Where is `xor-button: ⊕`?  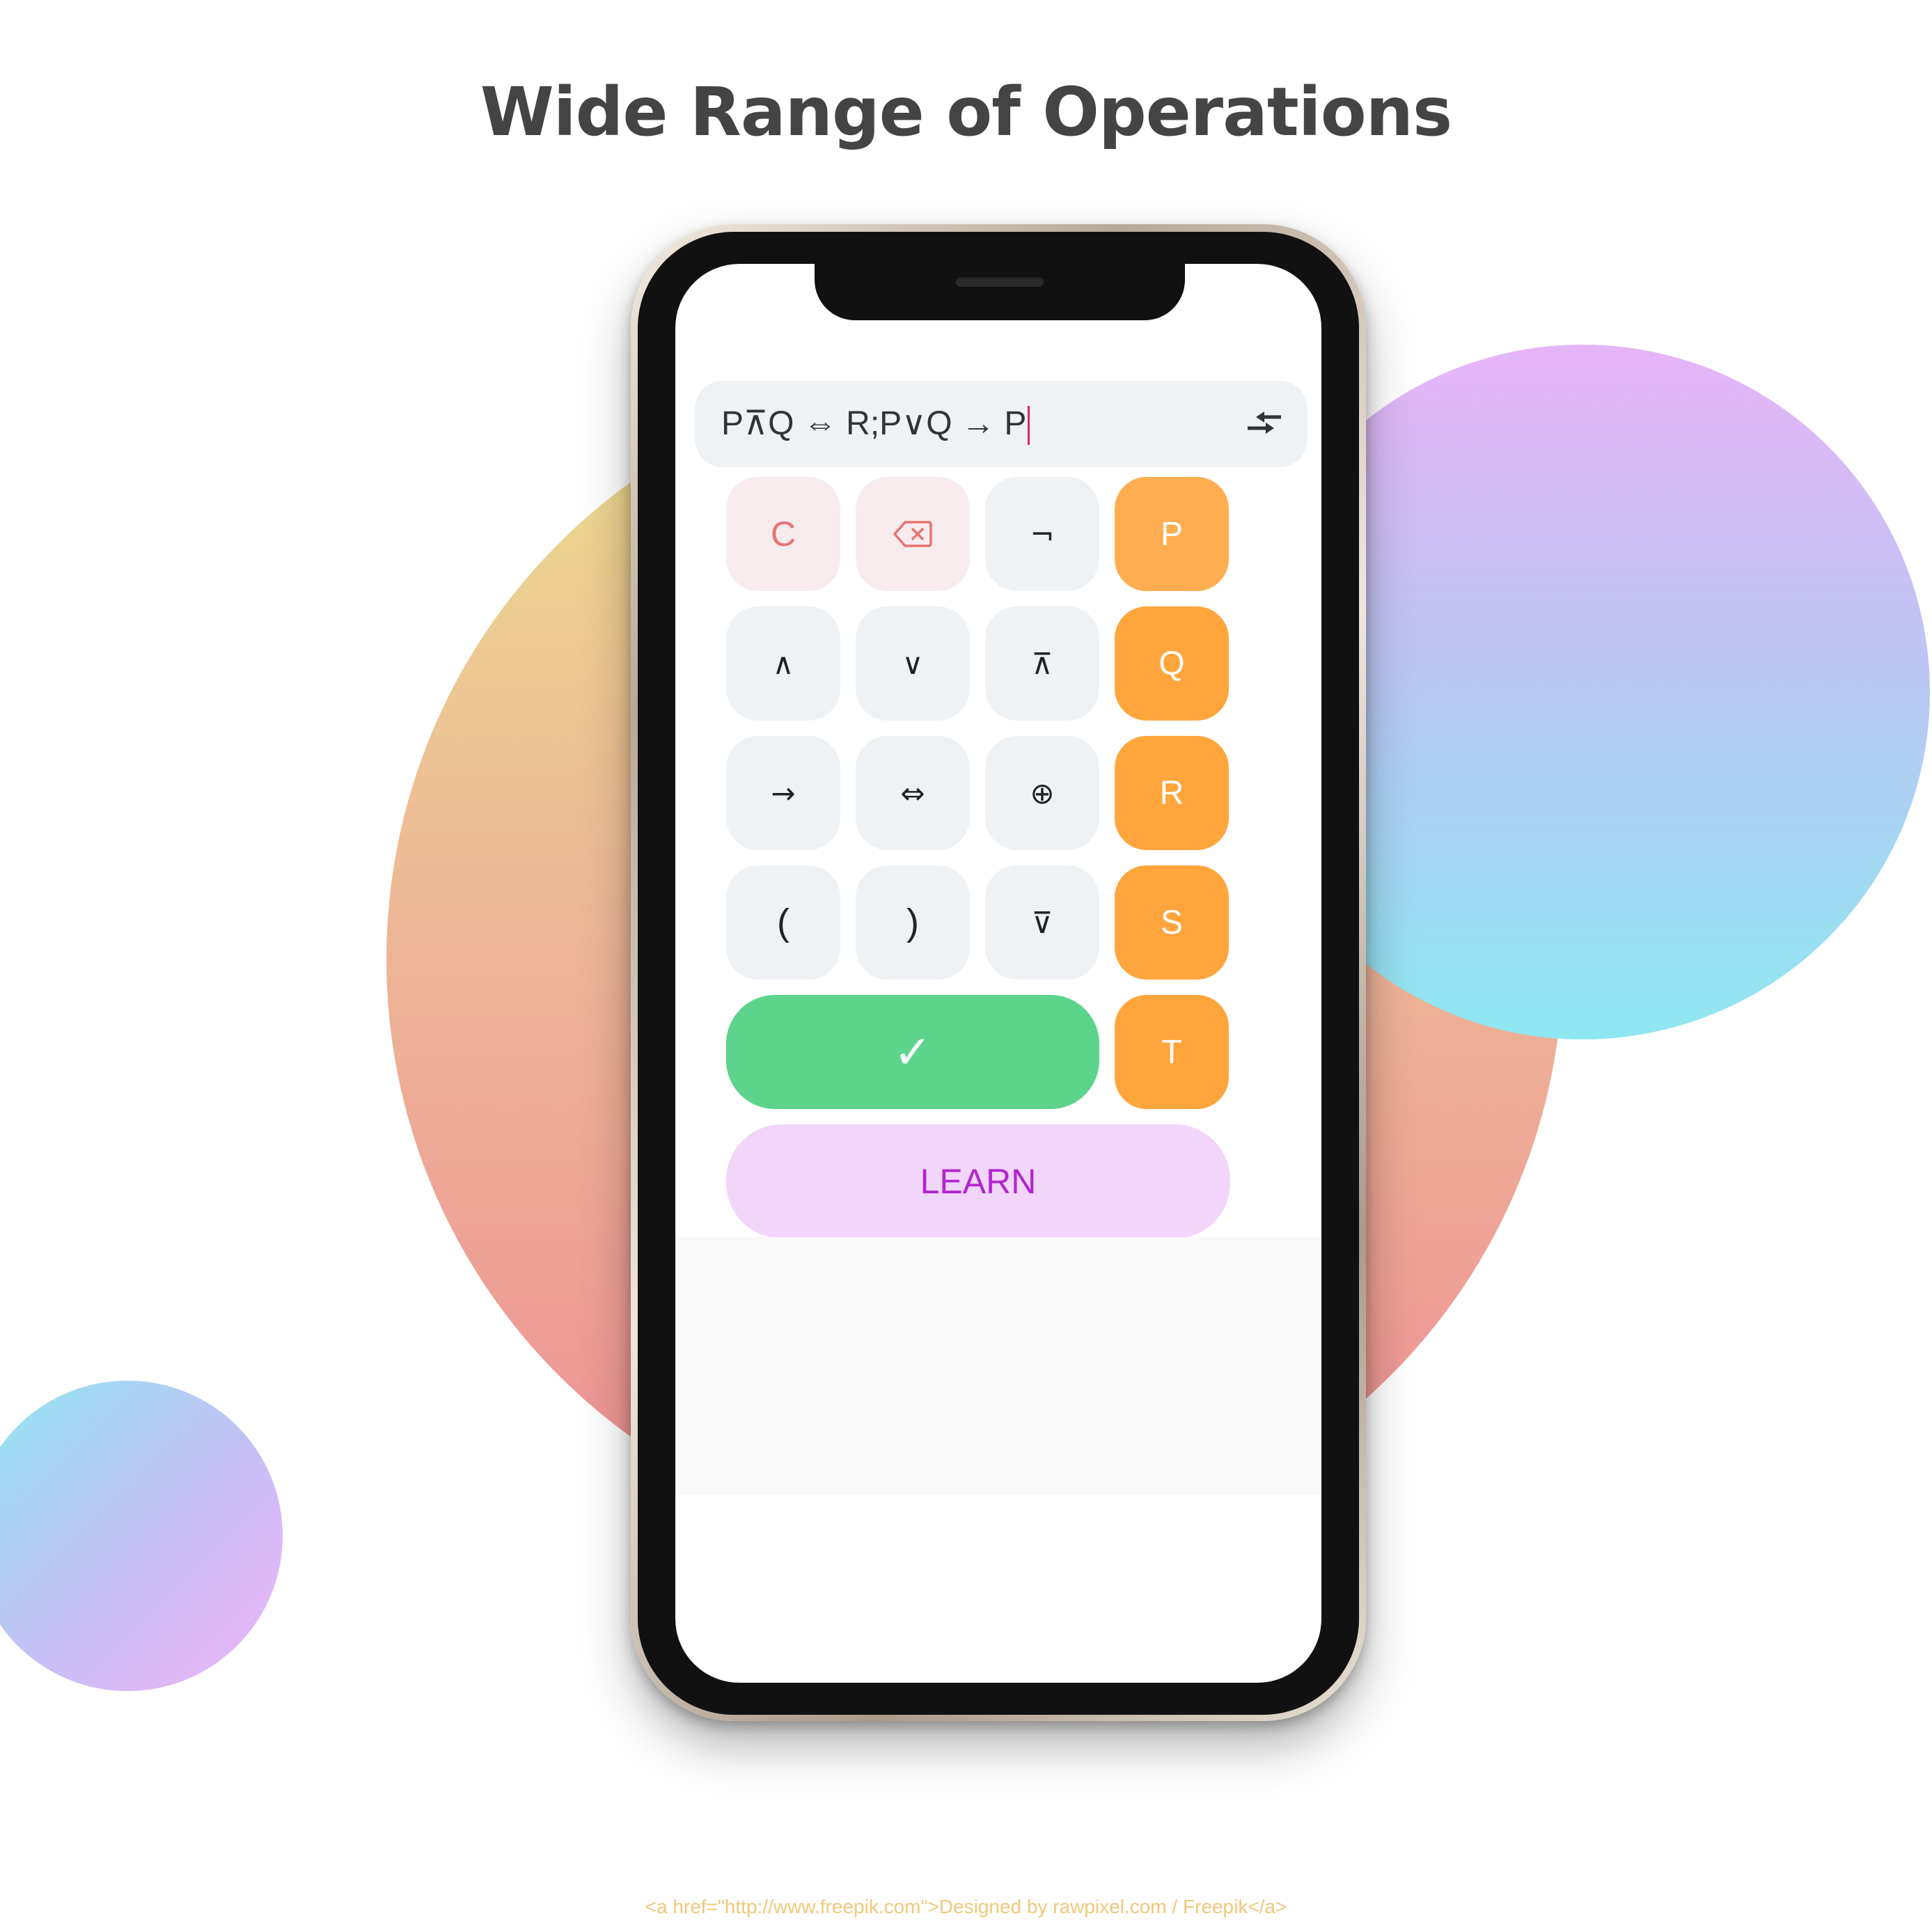 xor-button: ⊕ is located at coordinates (1042, 793).